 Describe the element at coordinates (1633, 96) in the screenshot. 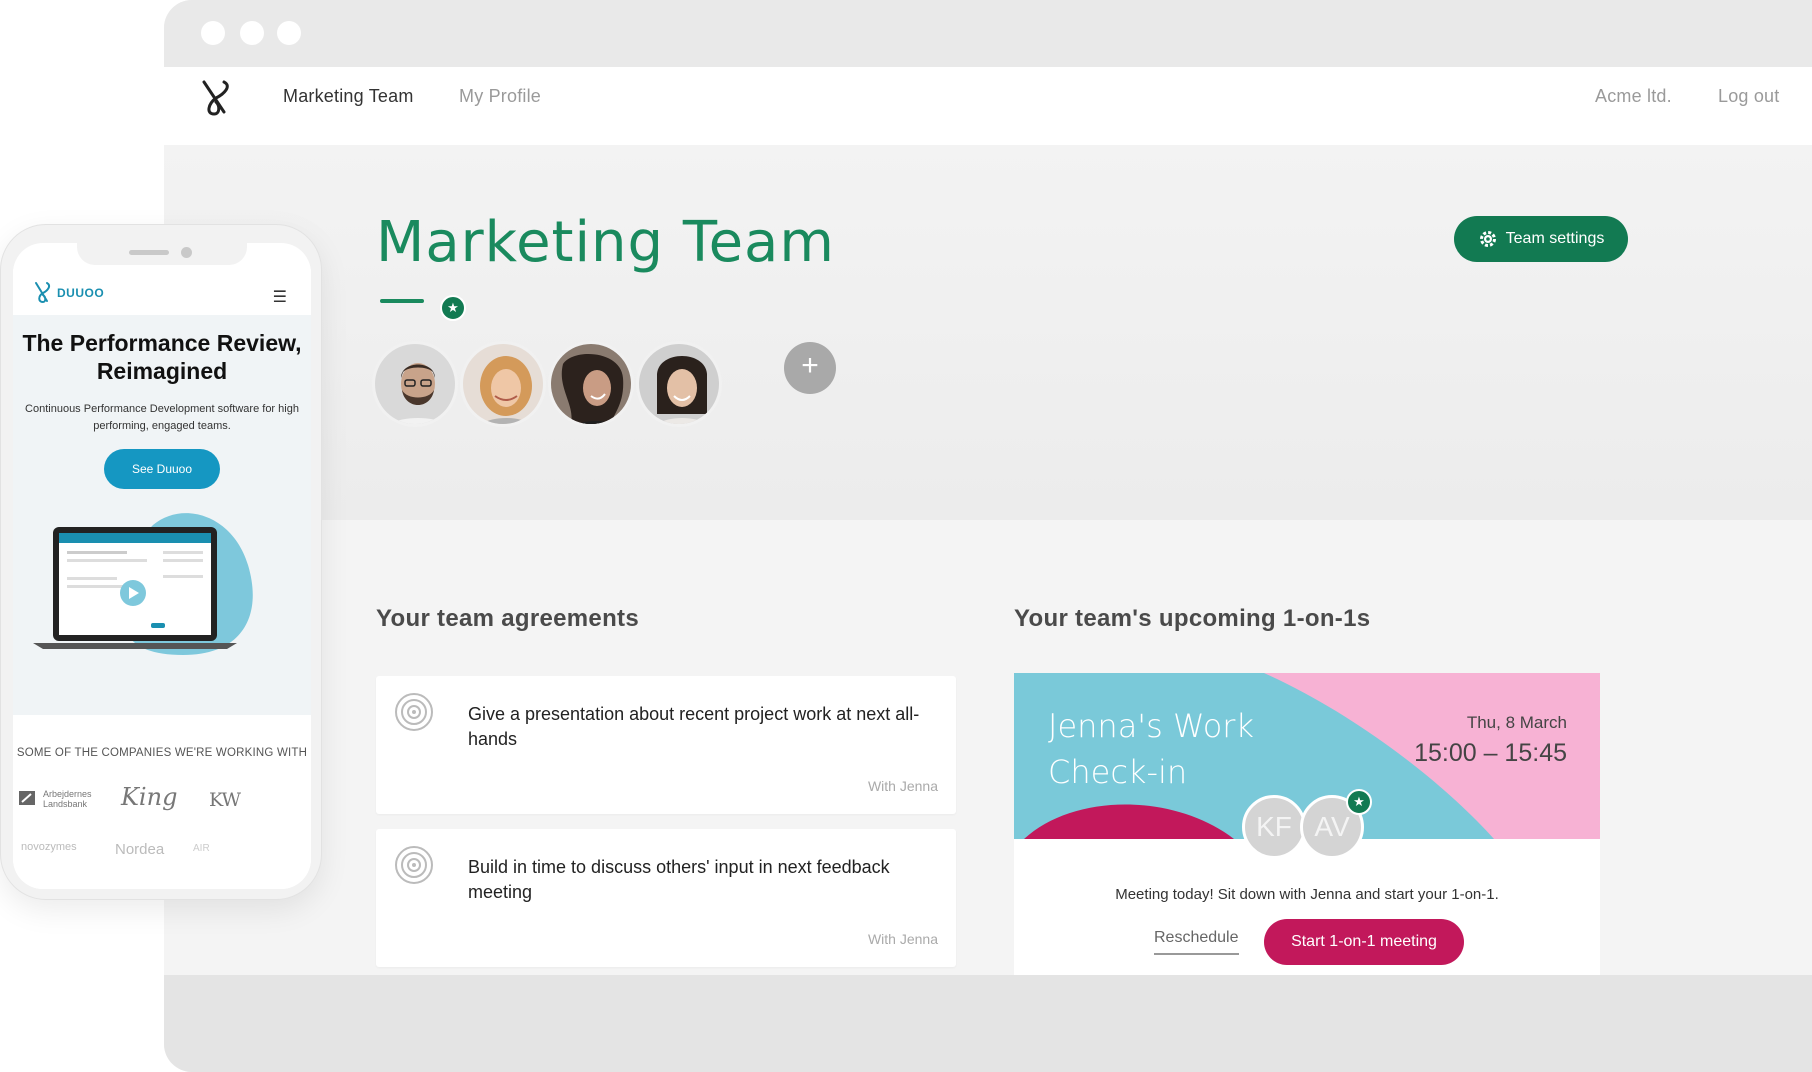

I see `nav-company: Acme ltd.` at that location.